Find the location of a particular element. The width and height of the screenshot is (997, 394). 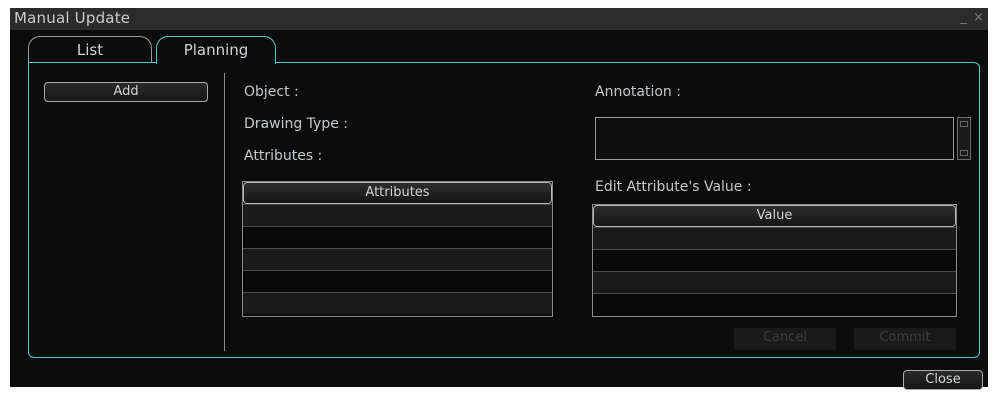

scroll-down-icon is located at coordinates (964, 153).